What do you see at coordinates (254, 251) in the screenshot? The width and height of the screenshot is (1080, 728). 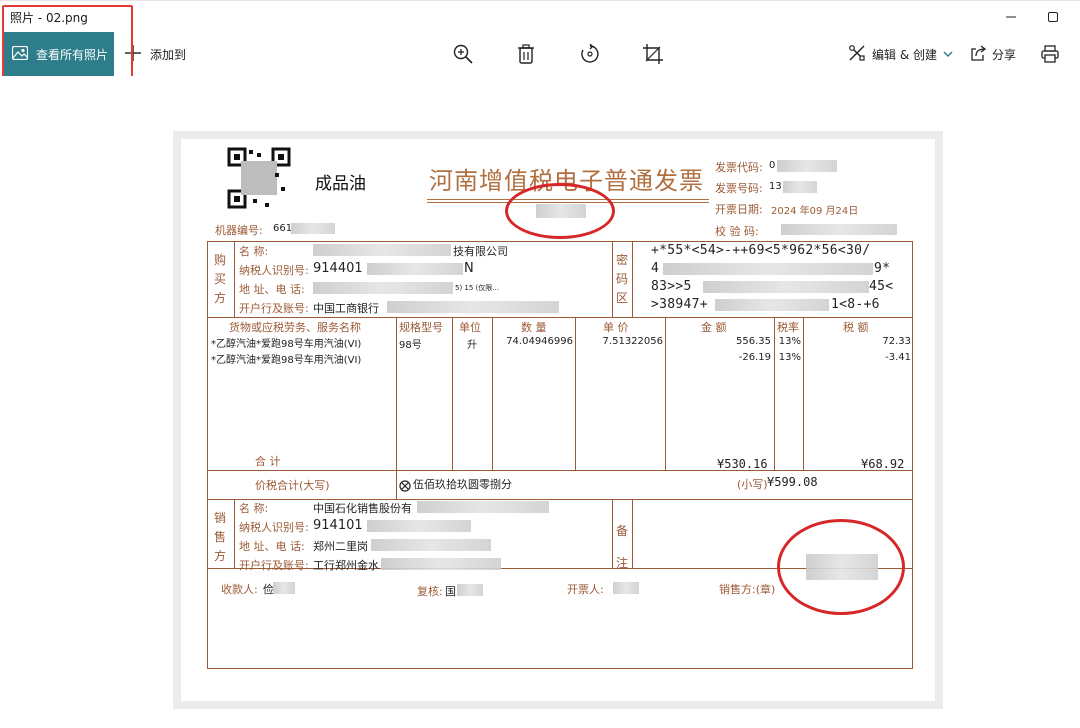 I see `buyer-name-label: 名 称:` at bounding box center [254, 251].